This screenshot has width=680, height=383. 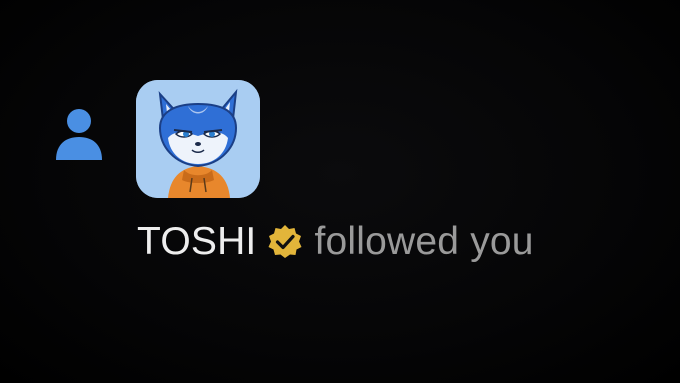 I want to click on user-avatar, so click(x=198, y=139).